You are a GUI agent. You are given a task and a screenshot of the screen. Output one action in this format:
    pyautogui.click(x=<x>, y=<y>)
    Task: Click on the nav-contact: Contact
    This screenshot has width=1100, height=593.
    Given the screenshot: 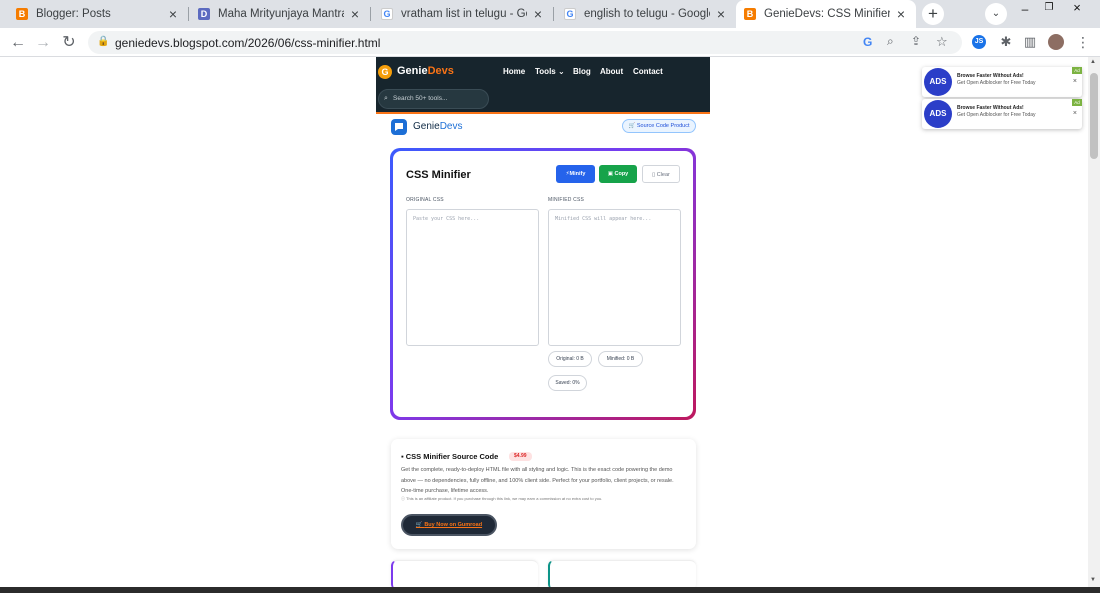 What is the action you would take?
    pyautogui.click(x=648, y=71)
    